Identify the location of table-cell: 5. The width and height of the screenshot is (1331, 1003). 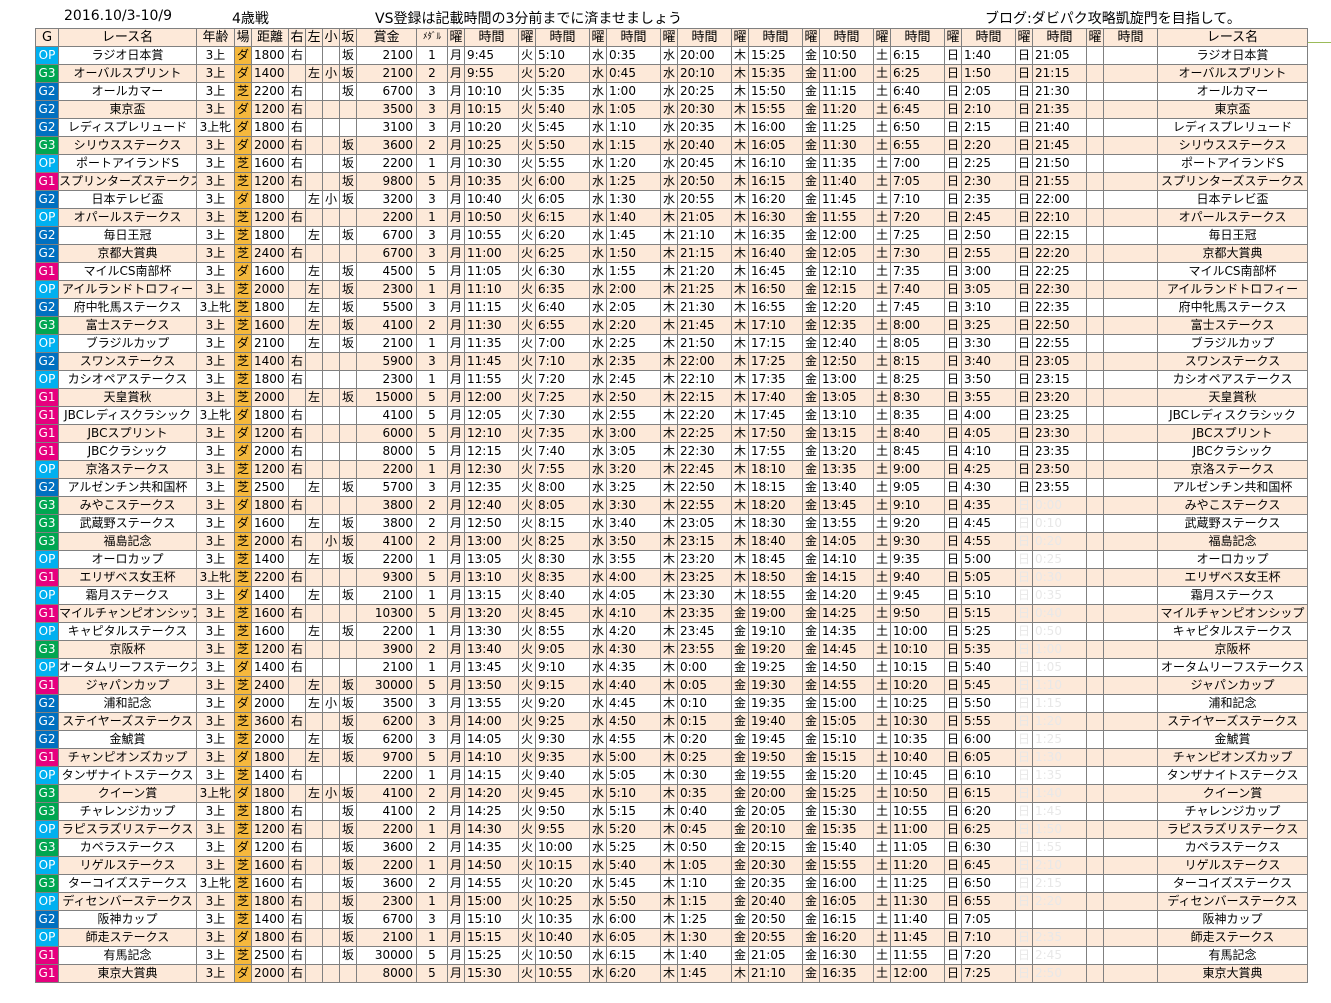
(432, 181).